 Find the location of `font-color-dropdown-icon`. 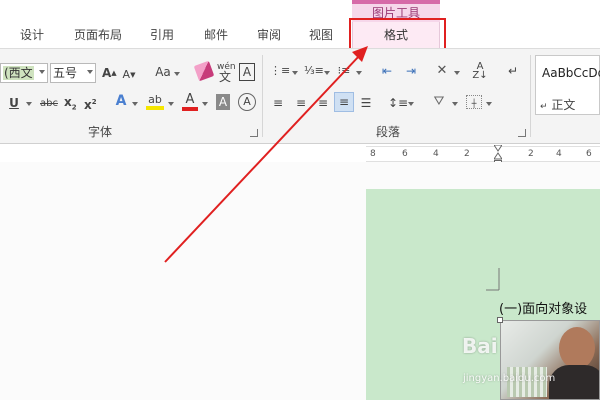

font-color-dropdown-icon is located at coordinates (205, 104).